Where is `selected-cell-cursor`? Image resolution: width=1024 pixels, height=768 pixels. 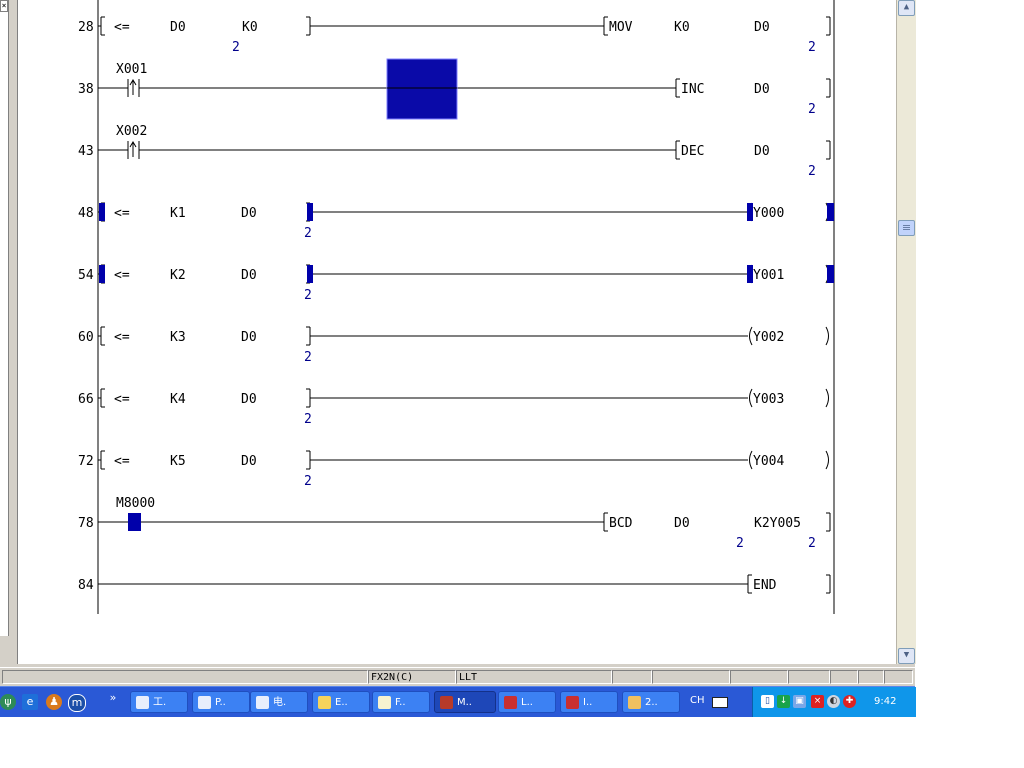
selected-cell-cursor is located at coordinates (422, 89).